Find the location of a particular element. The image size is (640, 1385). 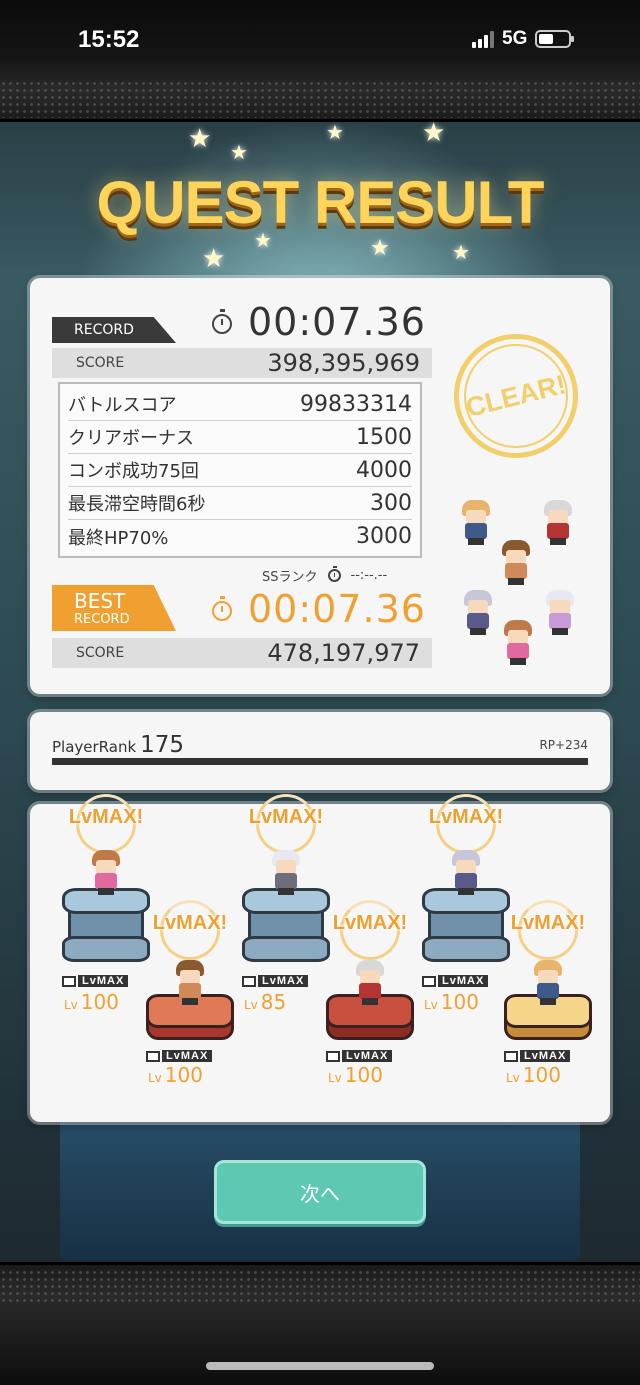

best-record-tag: BEST RECORD is located at coordinates (114, 608).